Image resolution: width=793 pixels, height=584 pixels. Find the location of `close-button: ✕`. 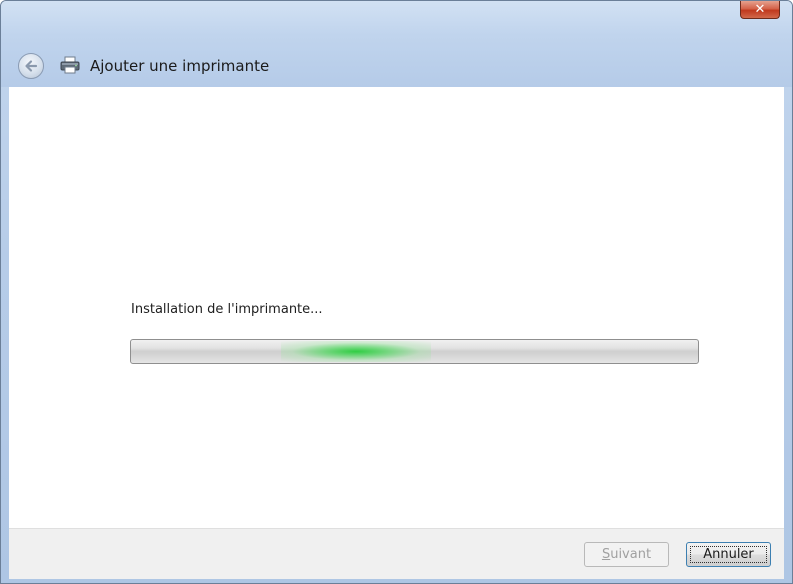

close-button: ✕ is located at coordinates (760, 10).